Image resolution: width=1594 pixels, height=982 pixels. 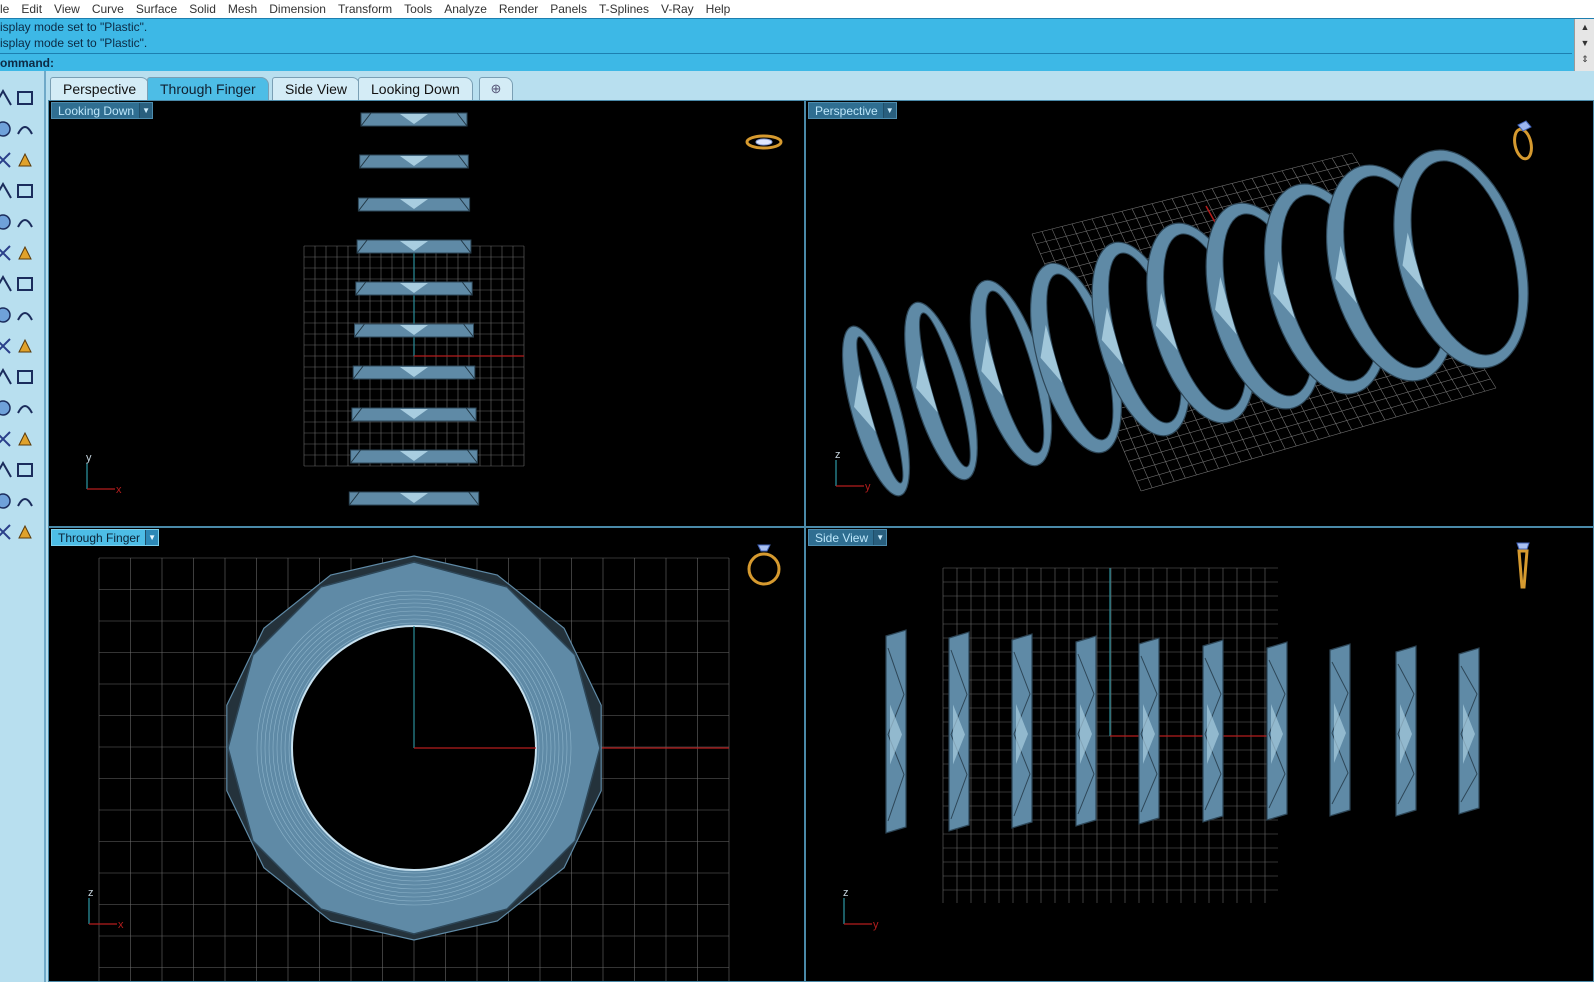 What do you see at coordinates (105, 537) in the screenshot?
I see `viewport-label-through-finger: Through Finger ▼` at bounding box center [105, 537].